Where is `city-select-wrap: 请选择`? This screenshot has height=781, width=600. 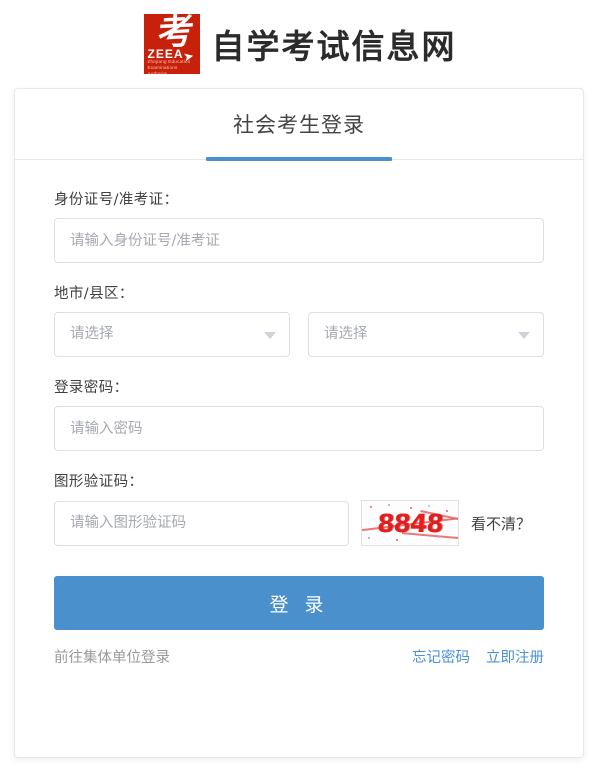
city-select-wrap: 请选择 is located at coordinates (172, 334).